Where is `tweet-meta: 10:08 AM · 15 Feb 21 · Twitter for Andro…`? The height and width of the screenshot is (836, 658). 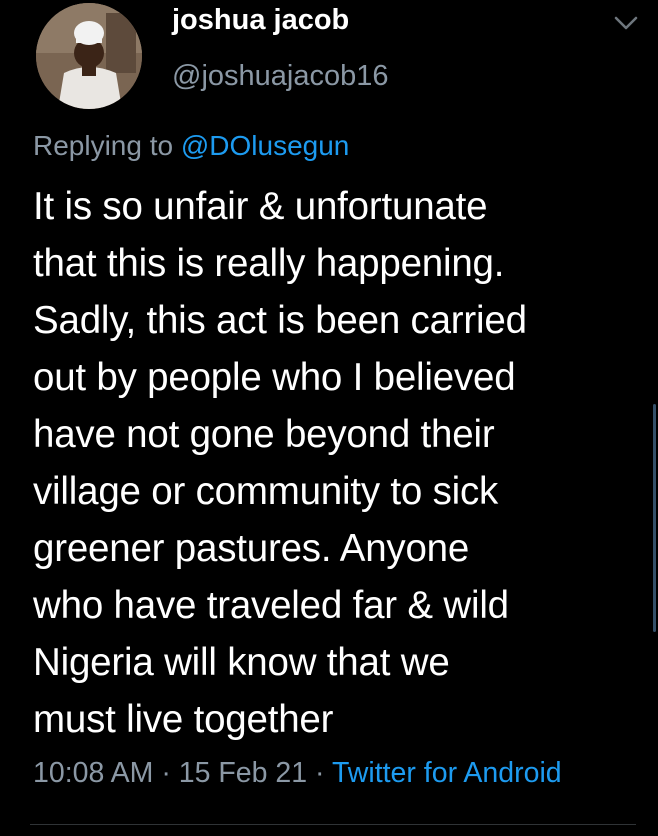 tweet-meta: 10:08 AM · 15 Feb 21 · Twitter for Andro… is located at coordinates (297, 773).